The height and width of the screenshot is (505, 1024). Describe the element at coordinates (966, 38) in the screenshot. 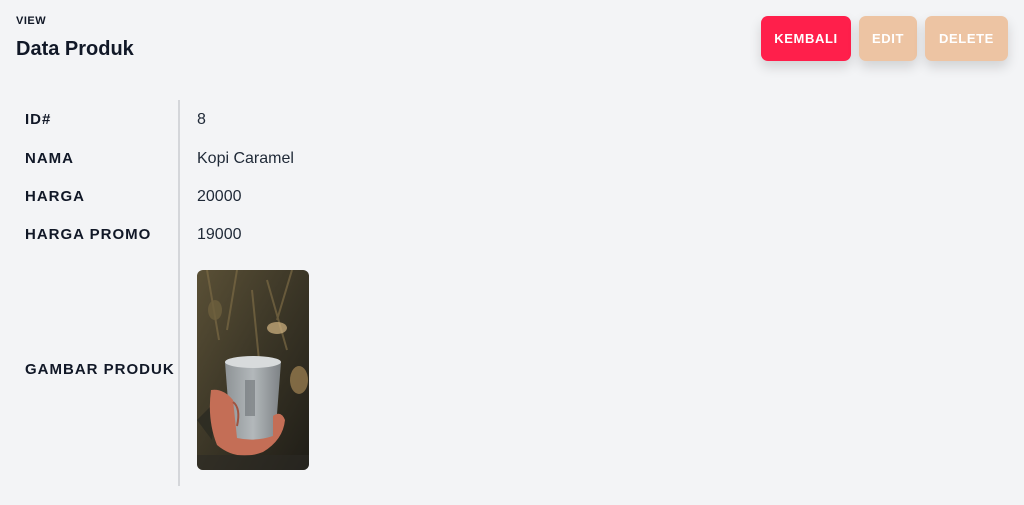

I see `delete-button: DELETE` at that location.